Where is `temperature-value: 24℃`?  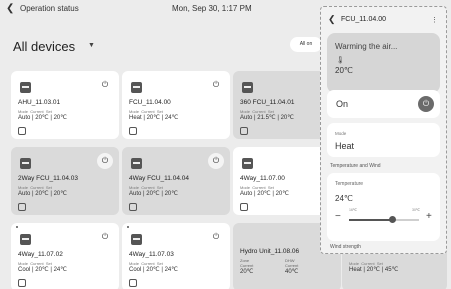 temperature-value: 24℃ is located at coordinates (344, 198).